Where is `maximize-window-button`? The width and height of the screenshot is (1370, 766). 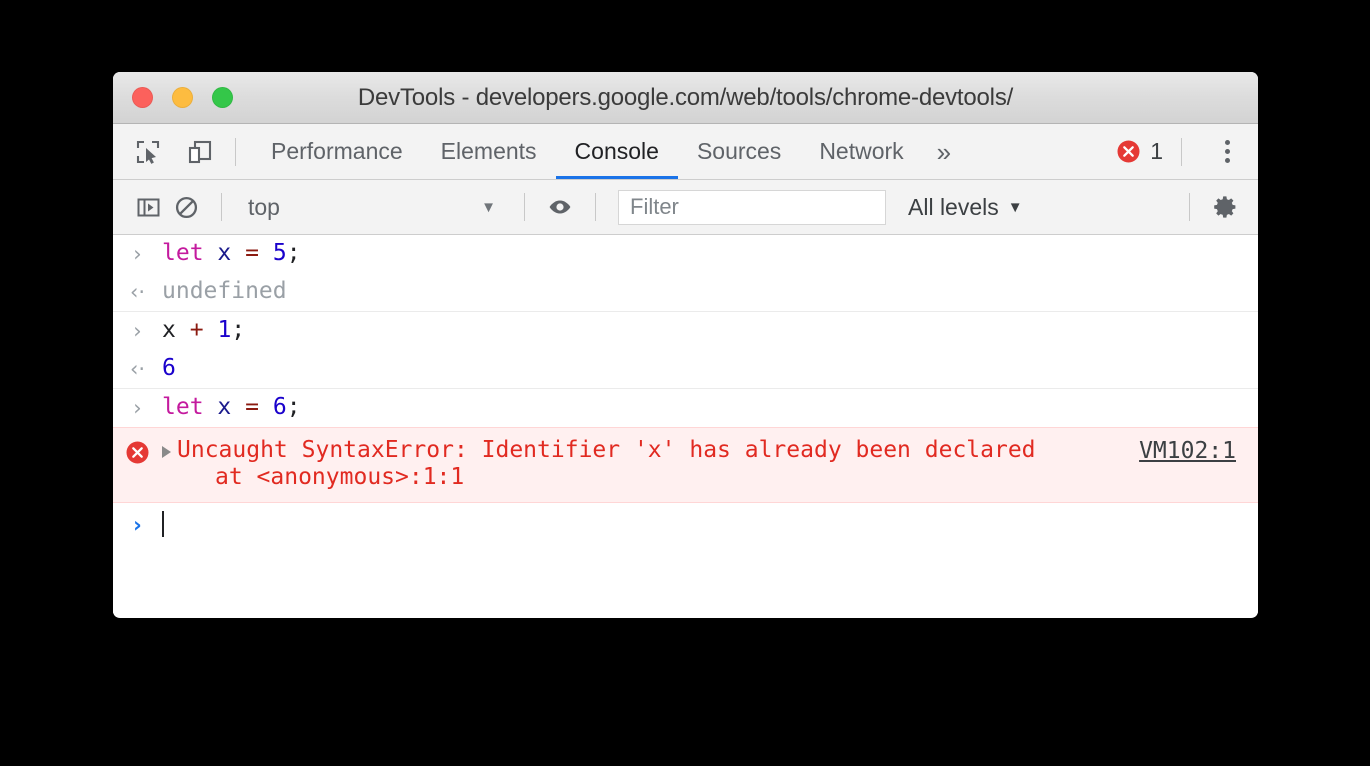 maximize-window-button is located at coordinates (222, 97).